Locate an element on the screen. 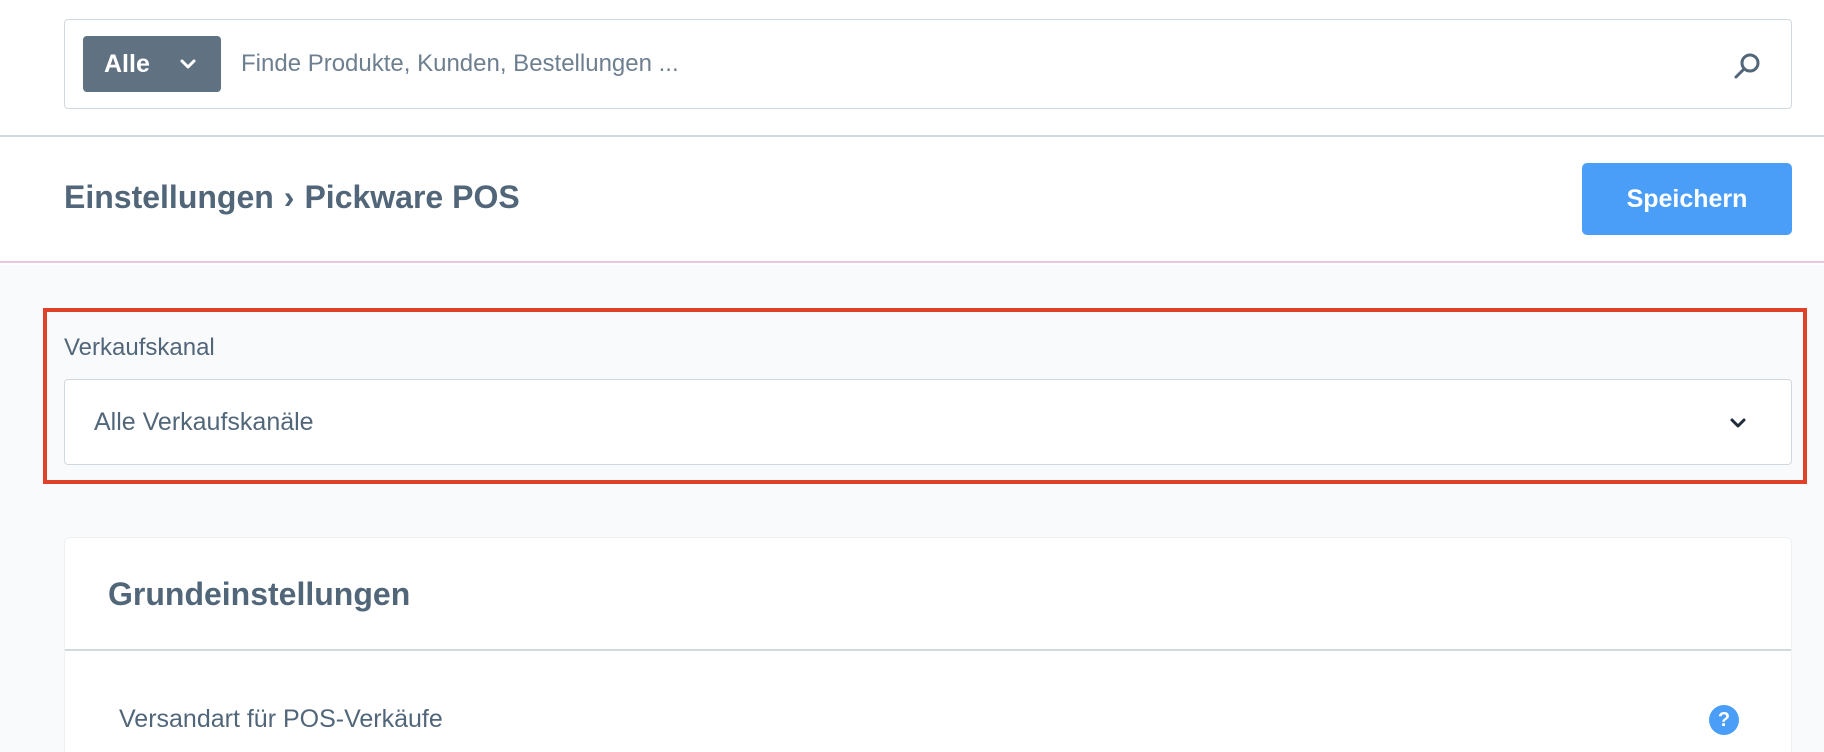 The image size is (1824, 752). sales-channel-label: Verkaufskanal is located at coordinates (139, 347).